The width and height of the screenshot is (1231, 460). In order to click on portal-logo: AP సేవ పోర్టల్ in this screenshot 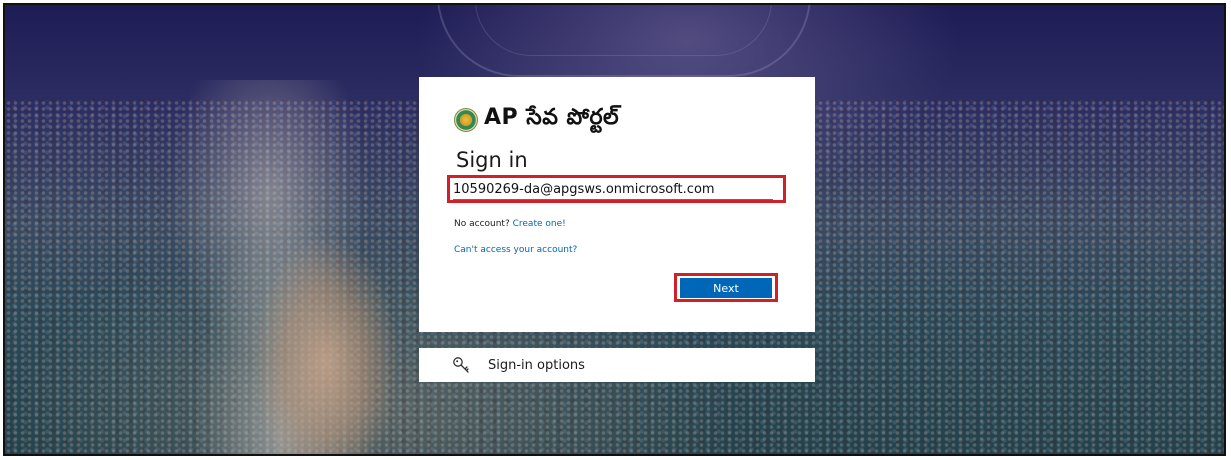, I will do `click(536, 120)`.